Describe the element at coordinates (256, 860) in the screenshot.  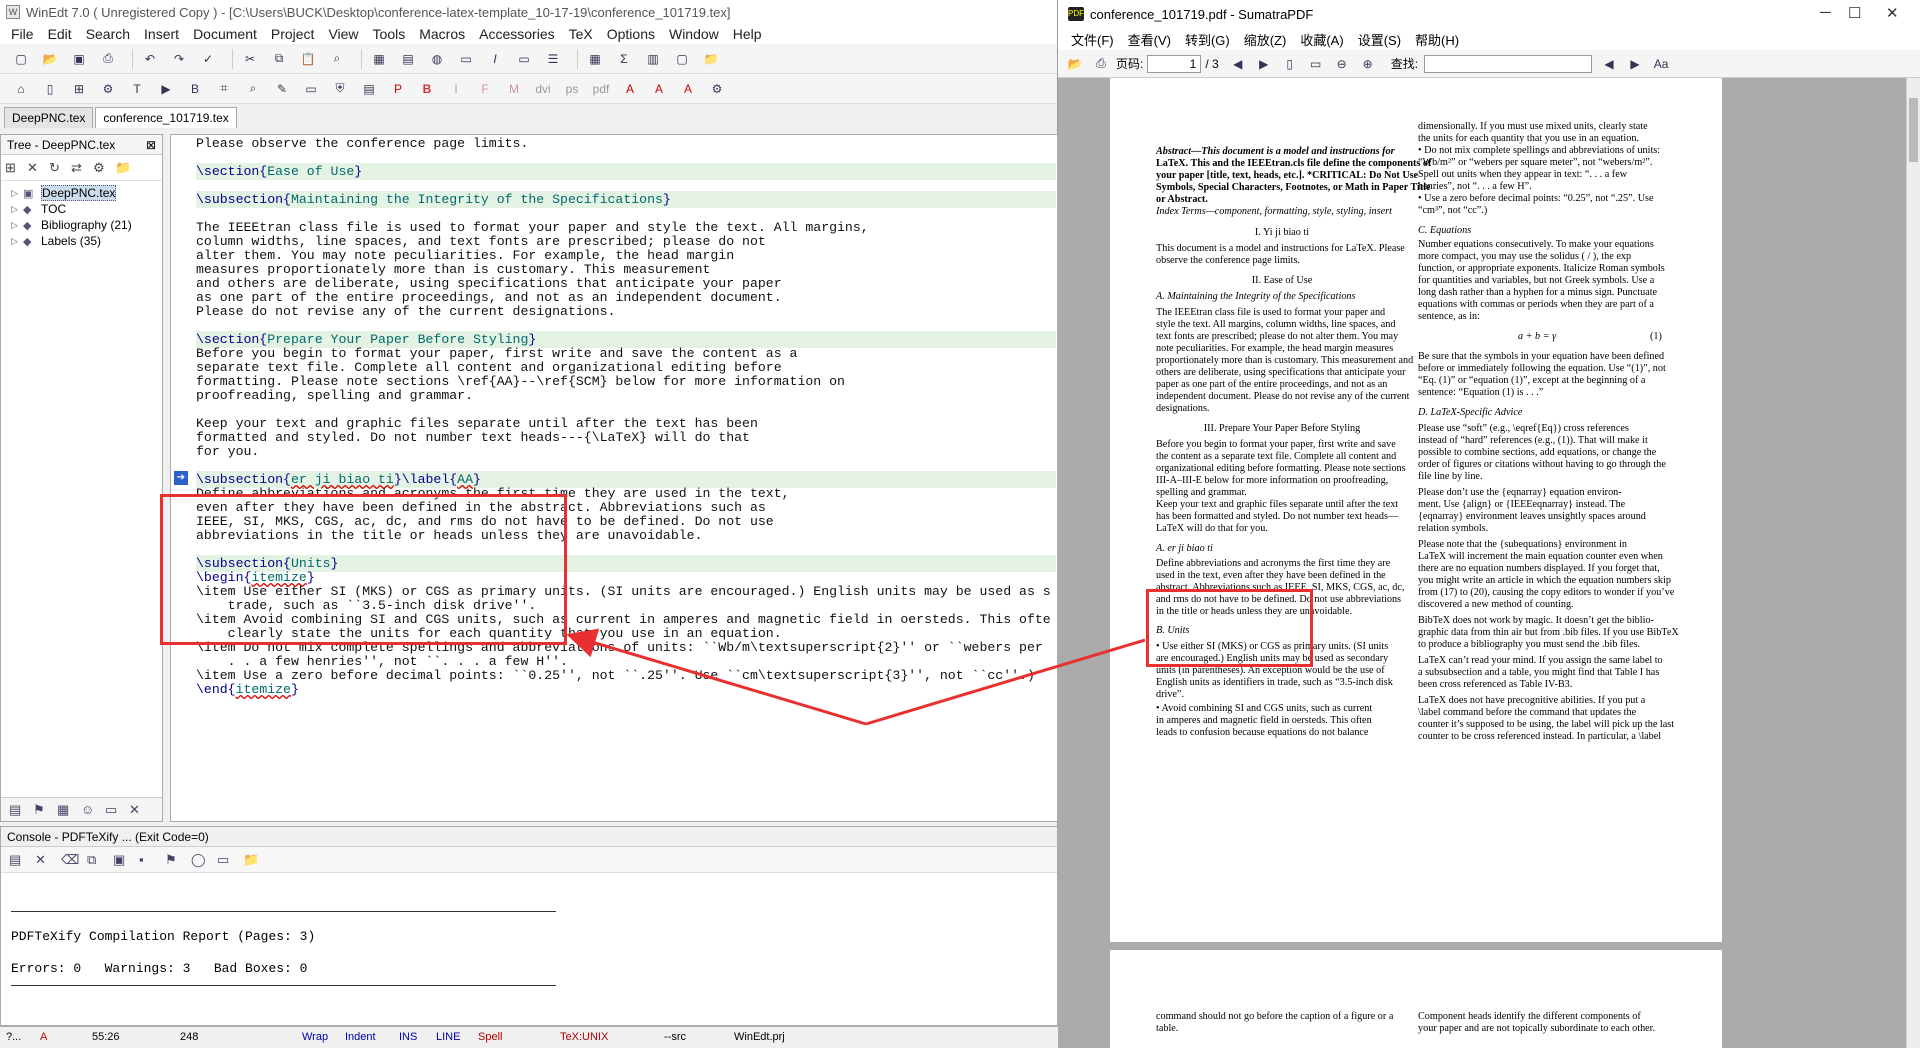
I see `console-folder-icon: 📁` at that location.